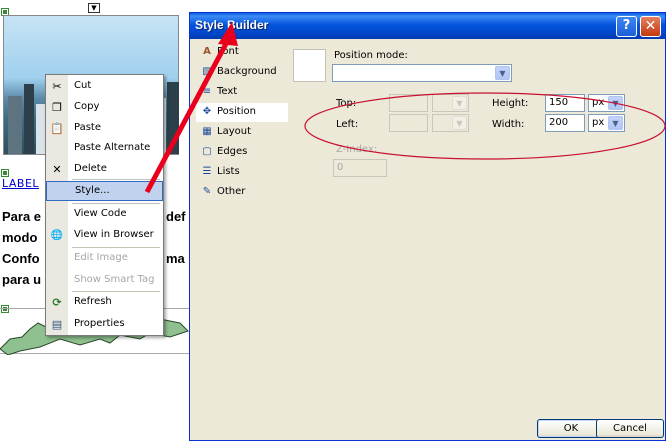  I want to click on nav-item-font: A Font, so click(242, 52).